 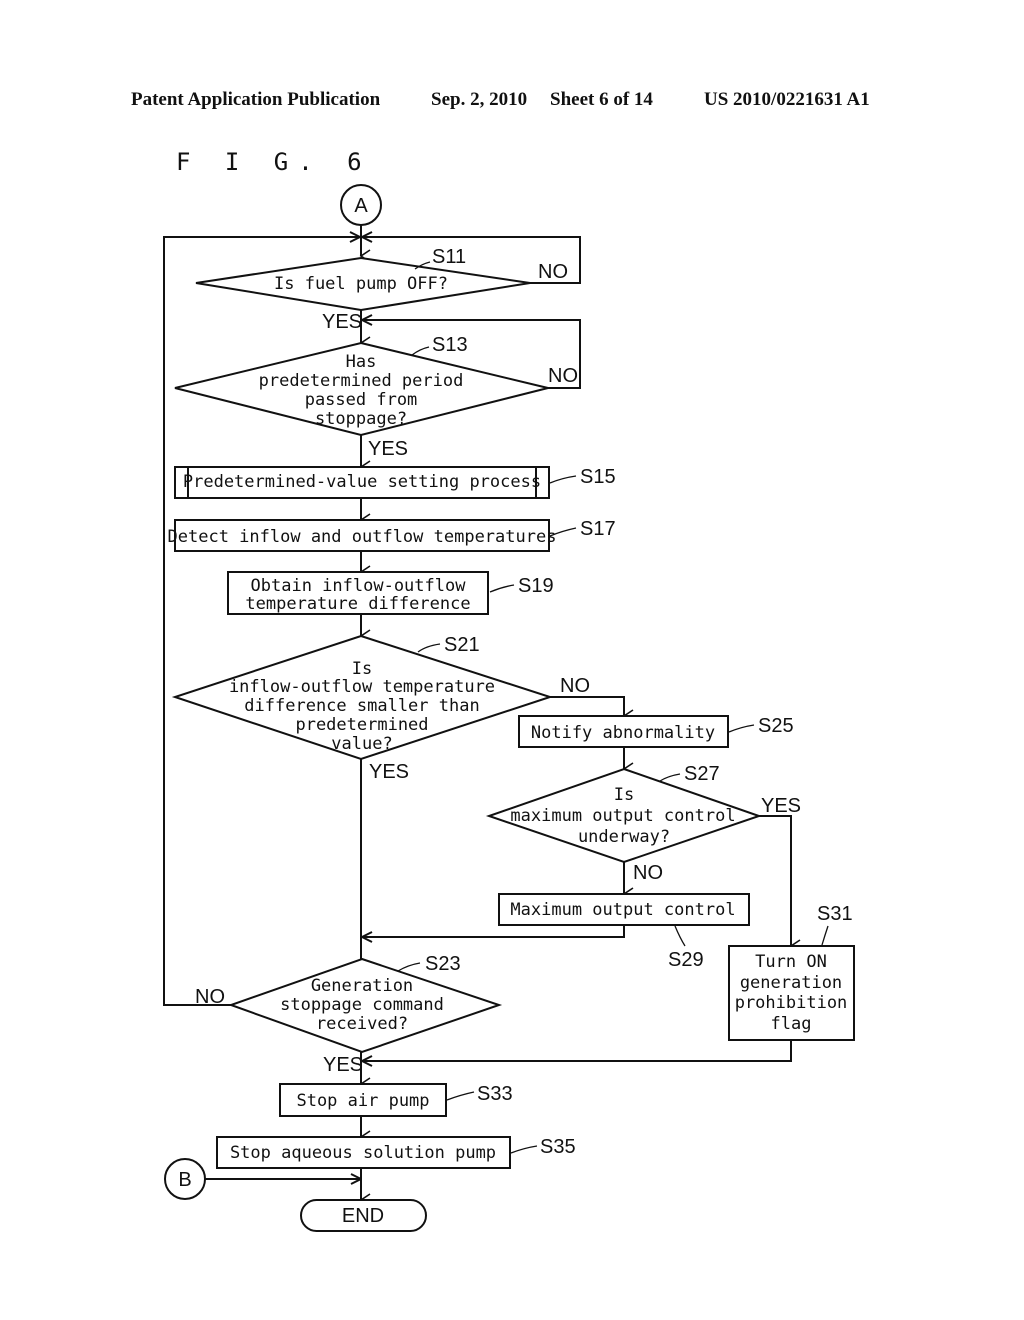 What do you see at coordinates (361, 284) in the screenshot?
I see `s11-text: Is fuel pump OFF?` at bounding box center [361, 284].